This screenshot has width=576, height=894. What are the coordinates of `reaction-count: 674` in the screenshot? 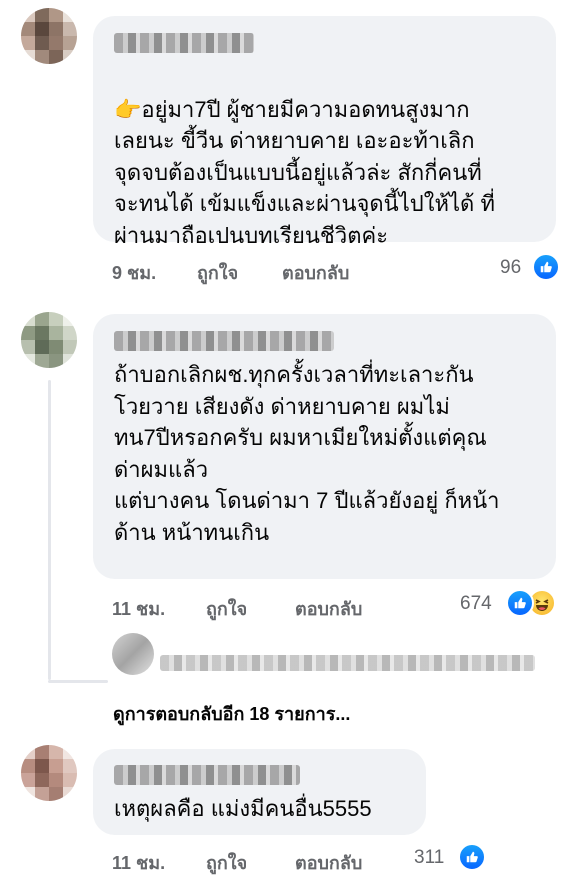 It's located at (476, 604).